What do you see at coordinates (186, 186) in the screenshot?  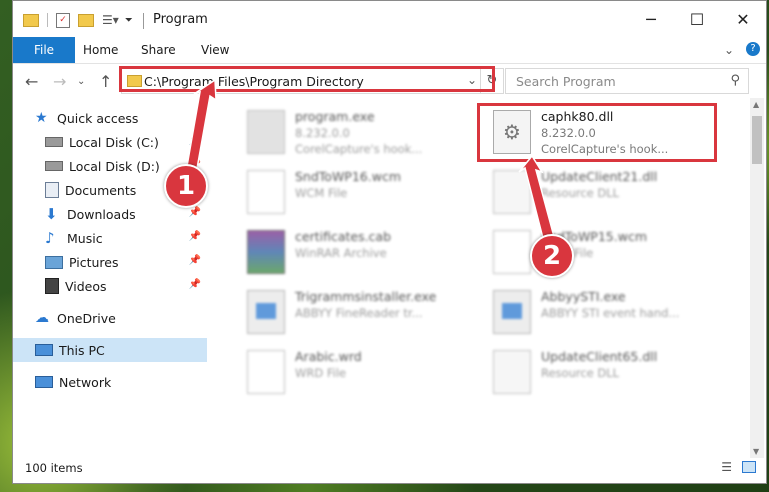 I see `step-badge-1: 1` at bounding box center [186, 186].